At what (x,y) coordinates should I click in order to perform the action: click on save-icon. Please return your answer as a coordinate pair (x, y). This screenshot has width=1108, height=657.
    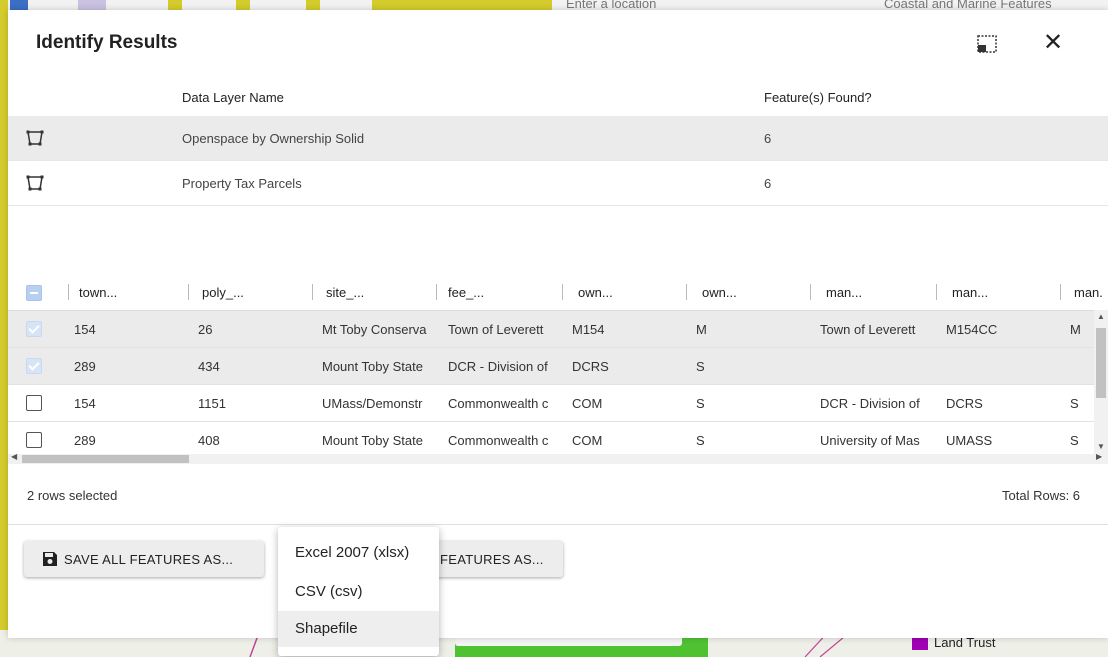
    Looking at the image, I should click on (50, 559).